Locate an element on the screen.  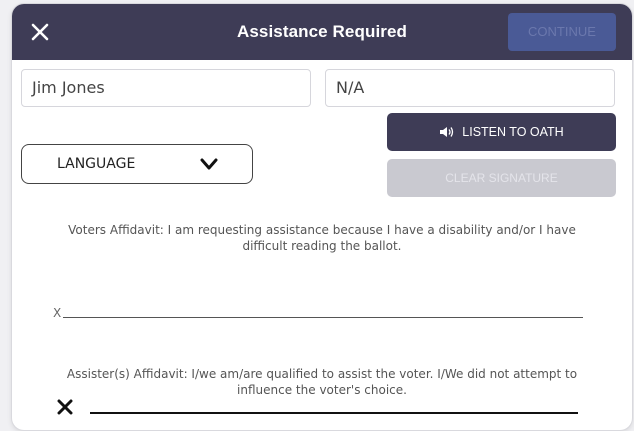
language-label: LANGUAGE is located at coordinates (96, 164).